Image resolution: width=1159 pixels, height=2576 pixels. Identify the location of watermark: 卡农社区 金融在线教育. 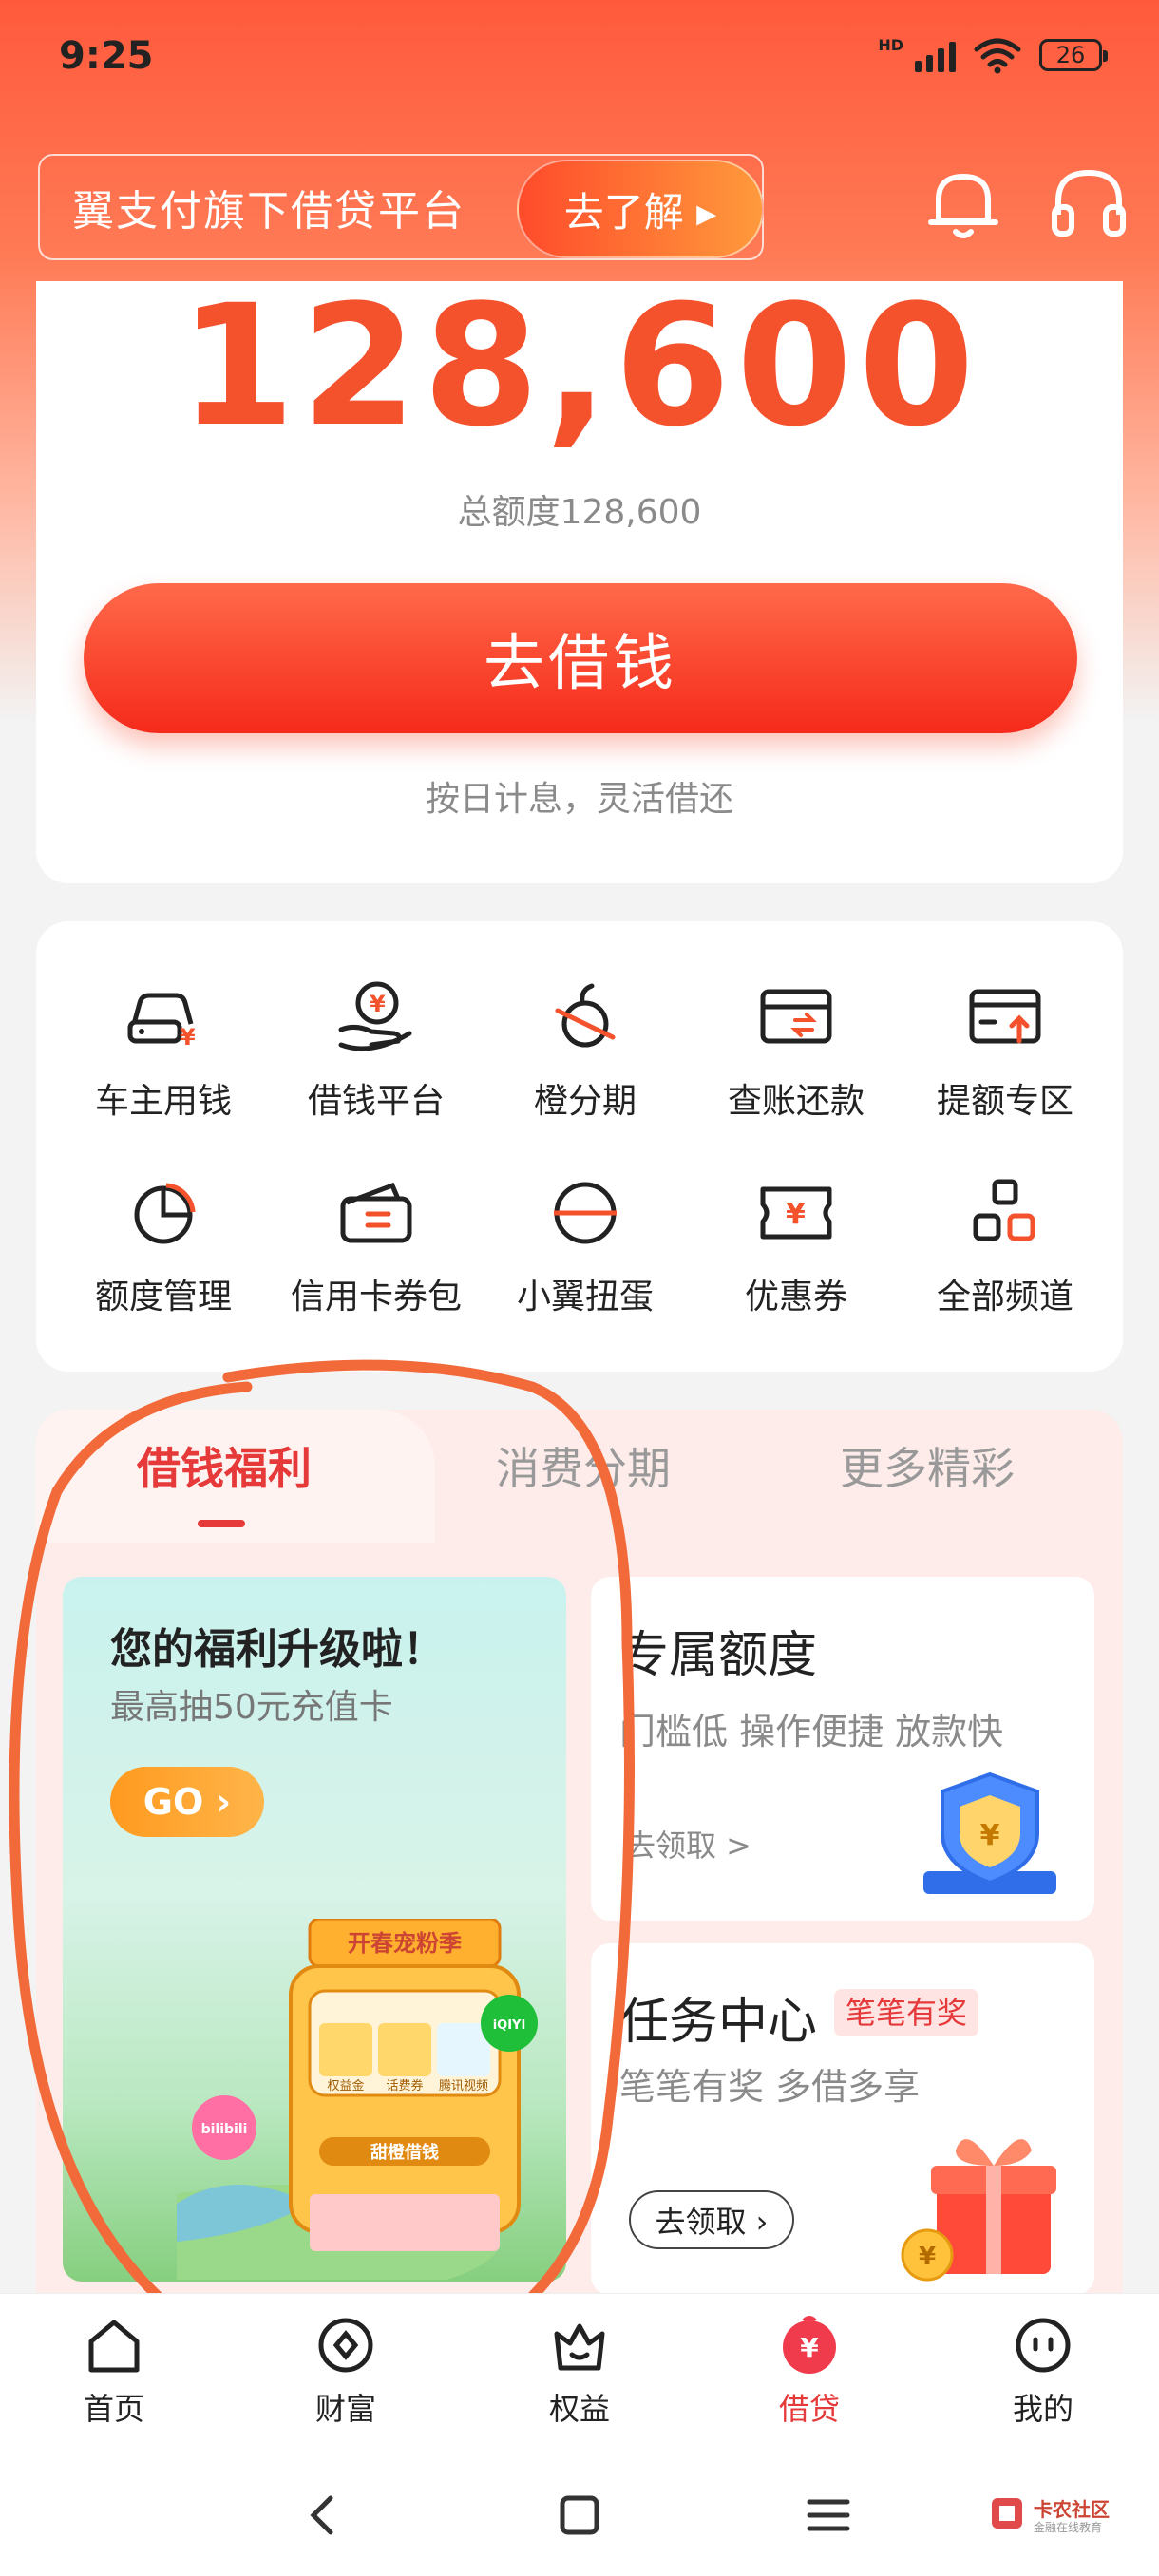
(1059, 2518).